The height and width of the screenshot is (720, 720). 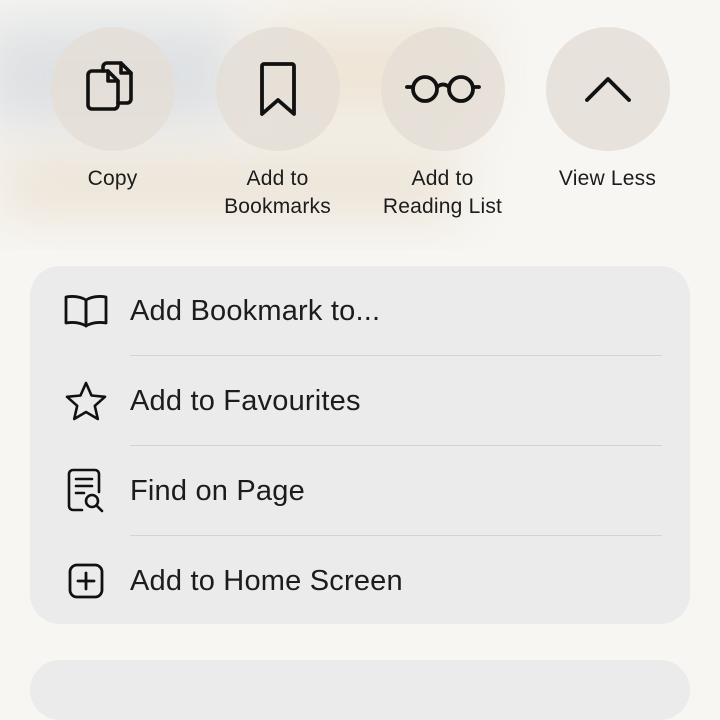 I want to click on copy-label: Copy, so click(x=112, y=178).